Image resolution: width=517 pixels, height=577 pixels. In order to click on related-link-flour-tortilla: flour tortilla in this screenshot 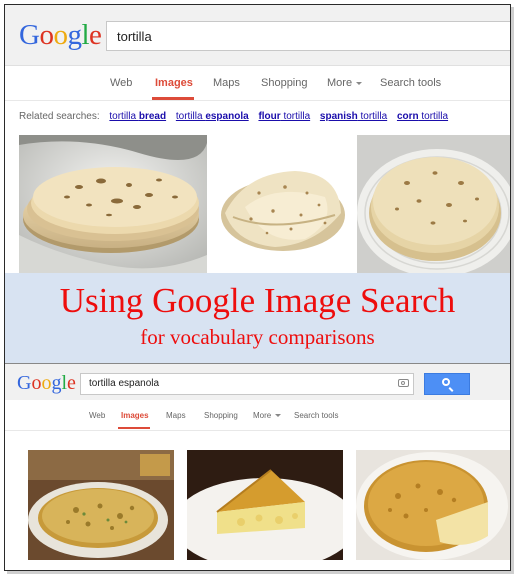, I will do `click(284, 116)`.